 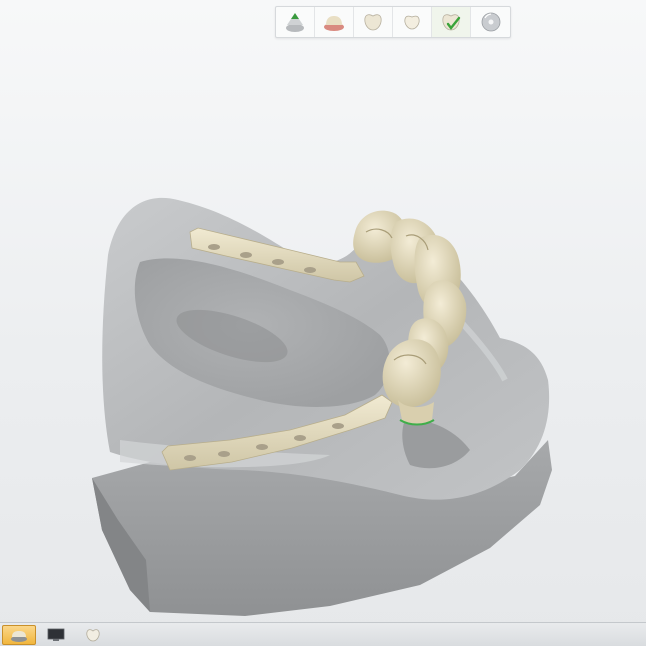 I want to click on workflow-step-design, so click(x=451, y=22).